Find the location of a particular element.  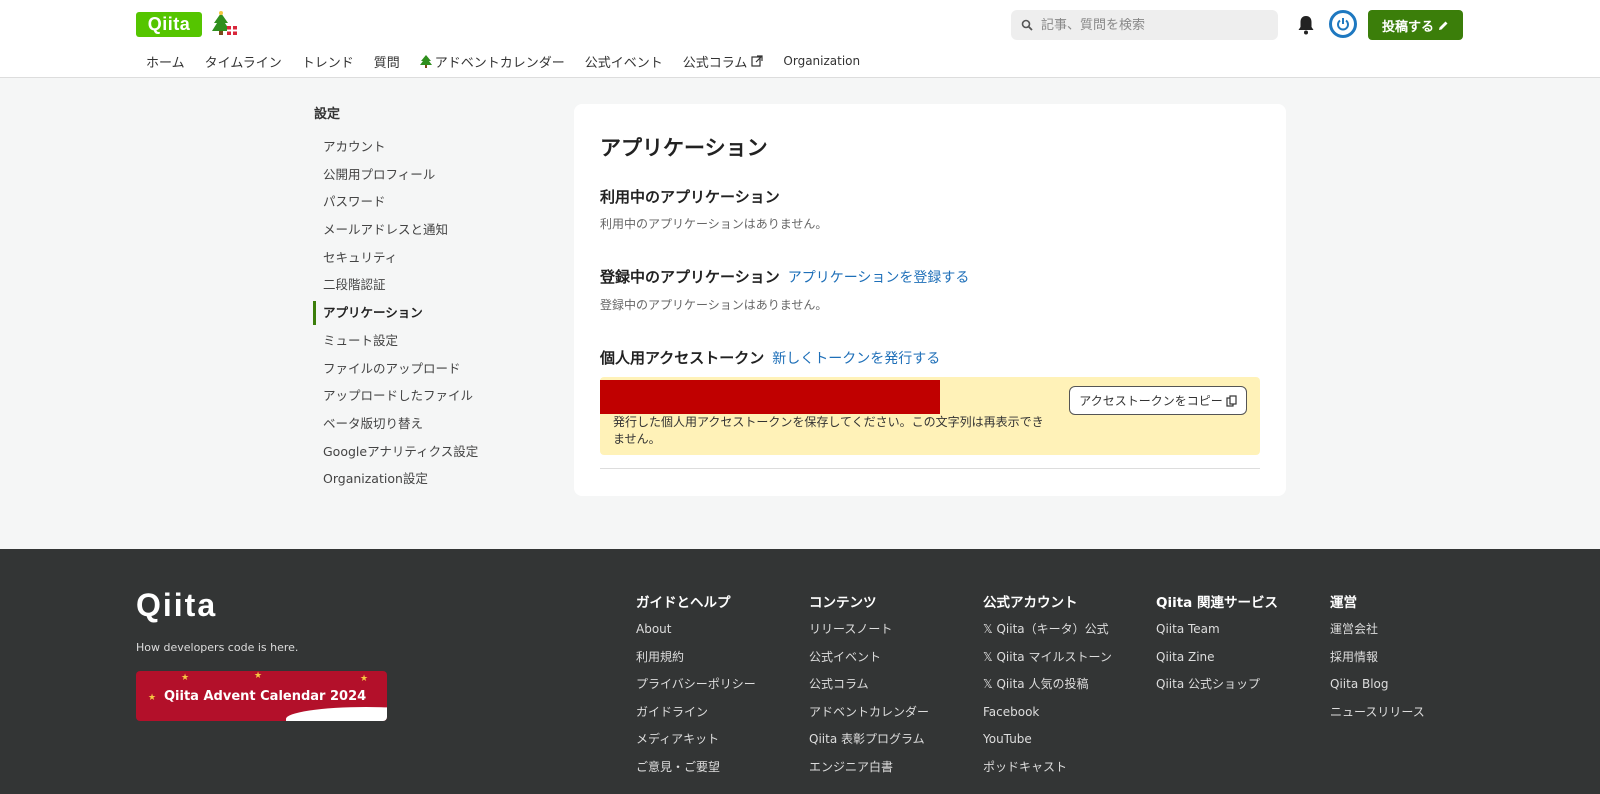

sidebar-item-google-analytics: Googleアナリティクス設定 is located at coordinates (428, 452).